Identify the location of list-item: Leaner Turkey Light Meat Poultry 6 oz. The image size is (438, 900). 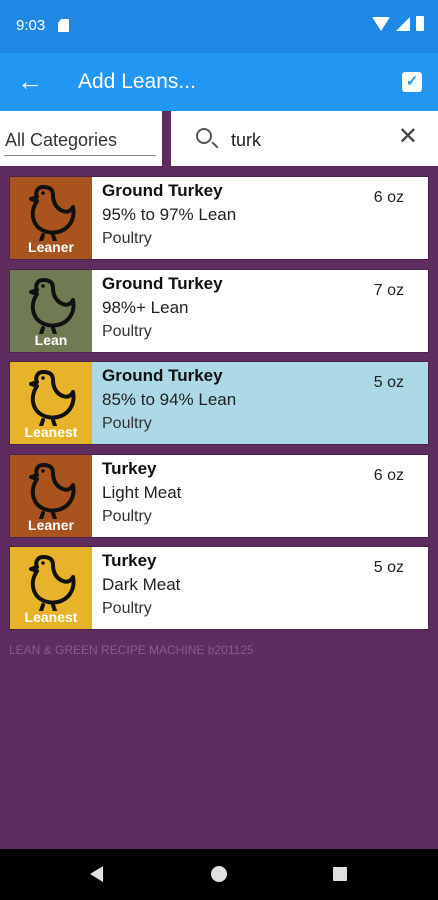
(219, 495).